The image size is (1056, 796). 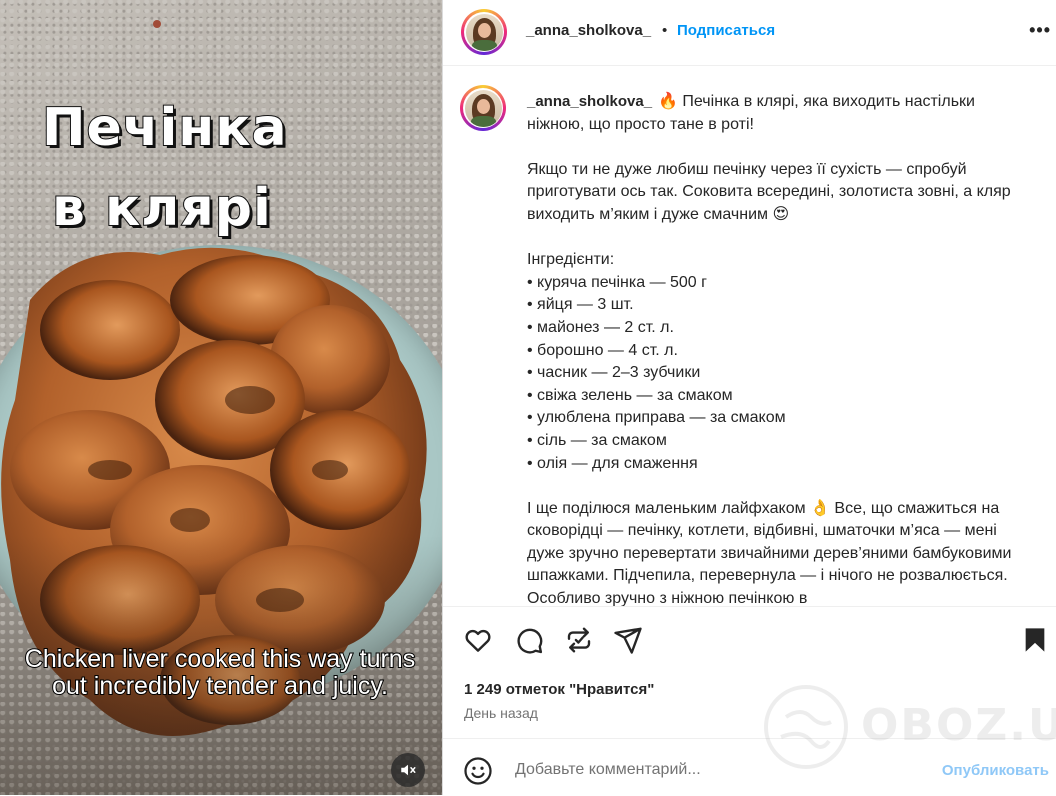 I want to click on speaker-muted-icon, so click(x=408, y=770).